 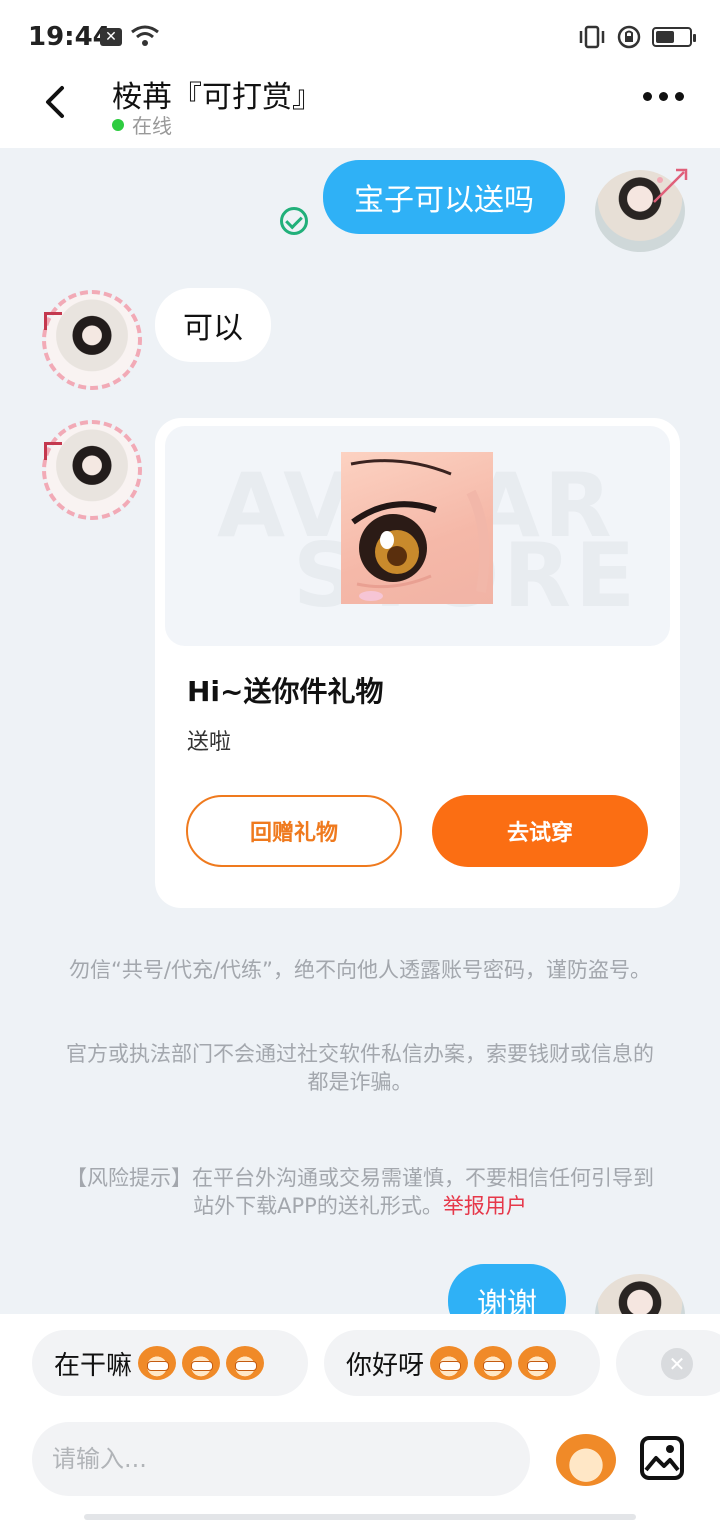 I want to click on quick-reply-chip: 你好呀, so click(x=462, y=1363).